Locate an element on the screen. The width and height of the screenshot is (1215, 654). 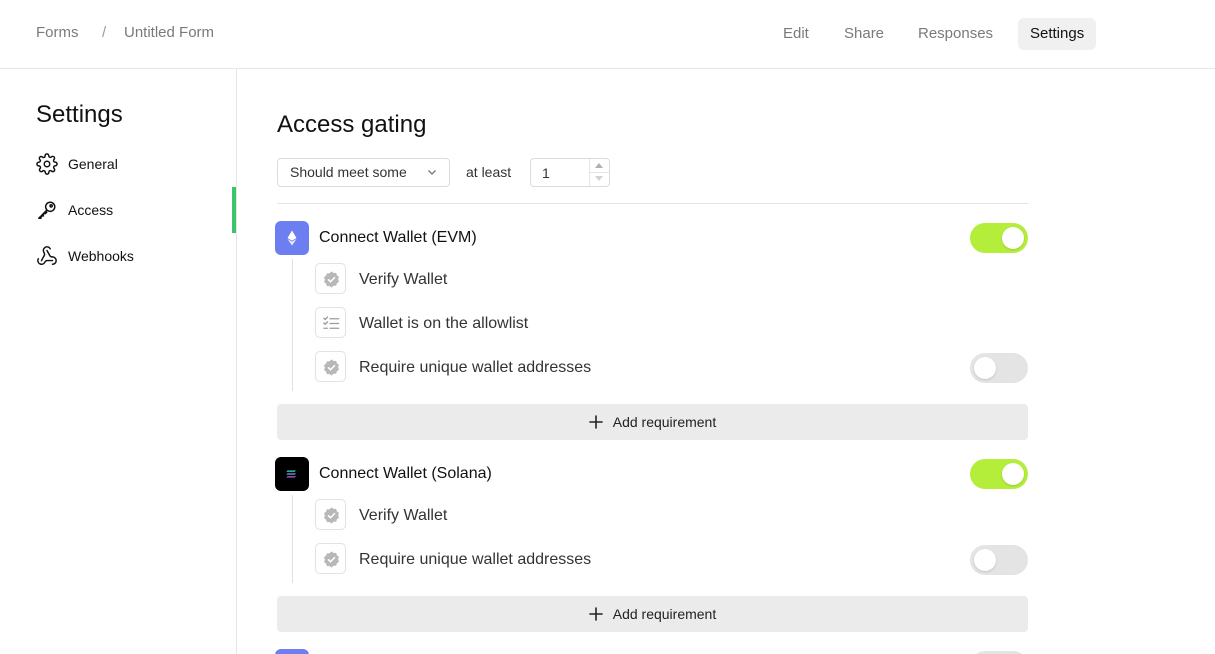
active-indicator is located at coordinates (234, 210).